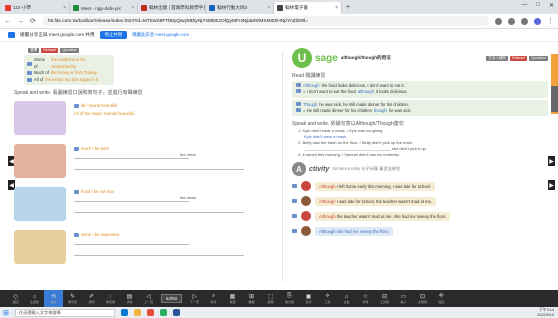 The width and height of the screenshot is (558, 318). Describe the element at coordinates (172, 8) in the screenshot. I see `browser-tab: 翰林出版 | 雲端學科教學平台×` at that location.